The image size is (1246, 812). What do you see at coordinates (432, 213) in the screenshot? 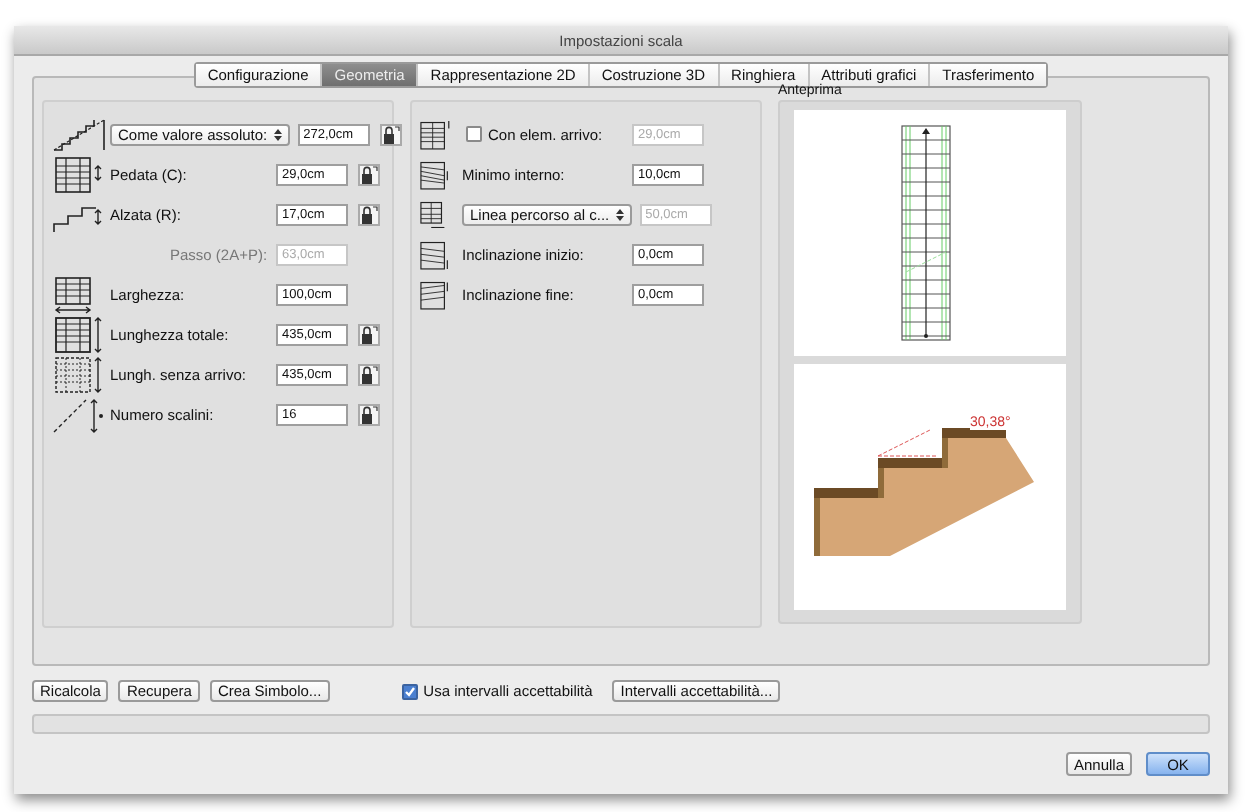
I see `stair-walkline-icon` at bounding box center [432, 213].